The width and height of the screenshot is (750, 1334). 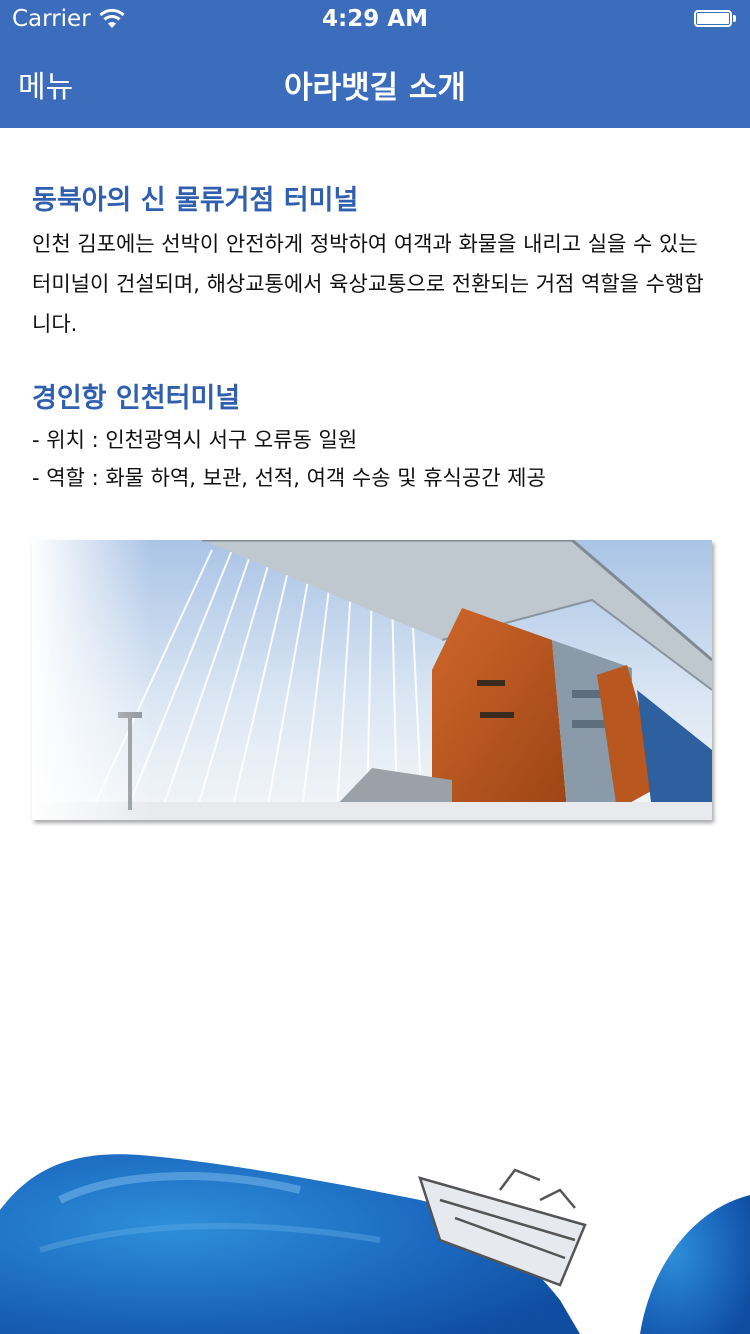 I want to click on battery-fill, so click(x=713, y=18).